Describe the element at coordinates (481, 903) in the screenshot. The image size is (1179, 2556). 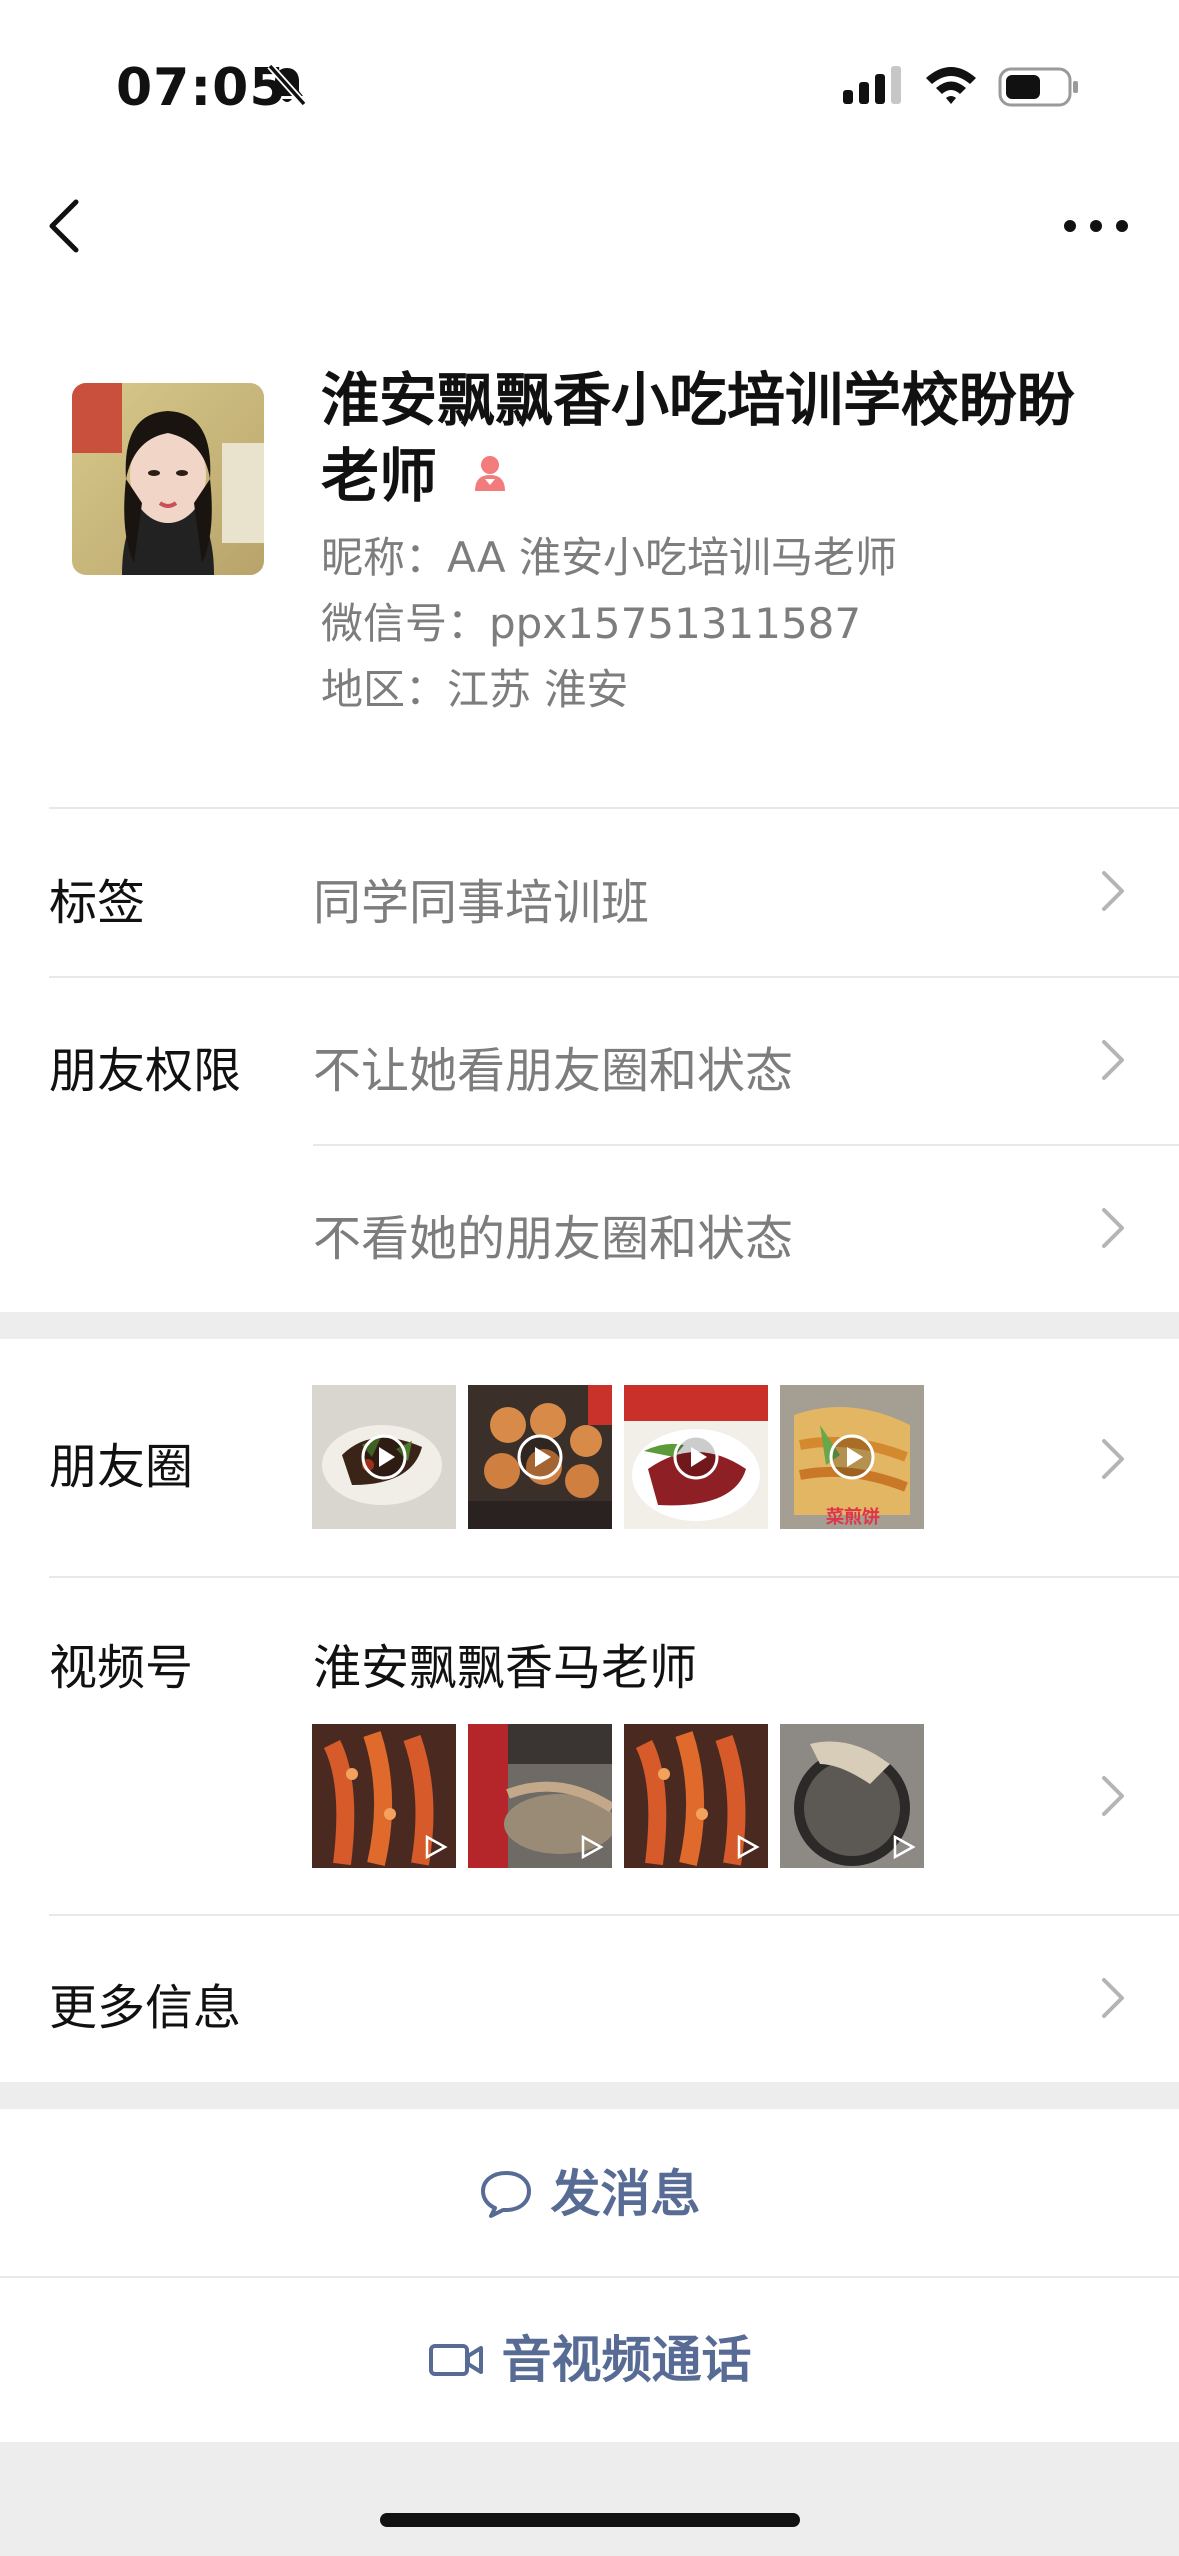
I see `tags-value: 同学同事培训班` at that location.